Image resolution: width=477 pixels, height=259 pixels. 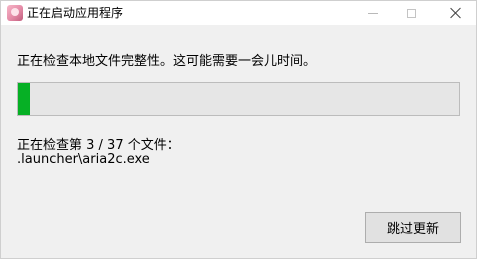 What do you see at coordinates (83, 159) in the screenshot?
I see `current-file-path: .launcher\aria2c.exe` at bounding box center [83, 159].